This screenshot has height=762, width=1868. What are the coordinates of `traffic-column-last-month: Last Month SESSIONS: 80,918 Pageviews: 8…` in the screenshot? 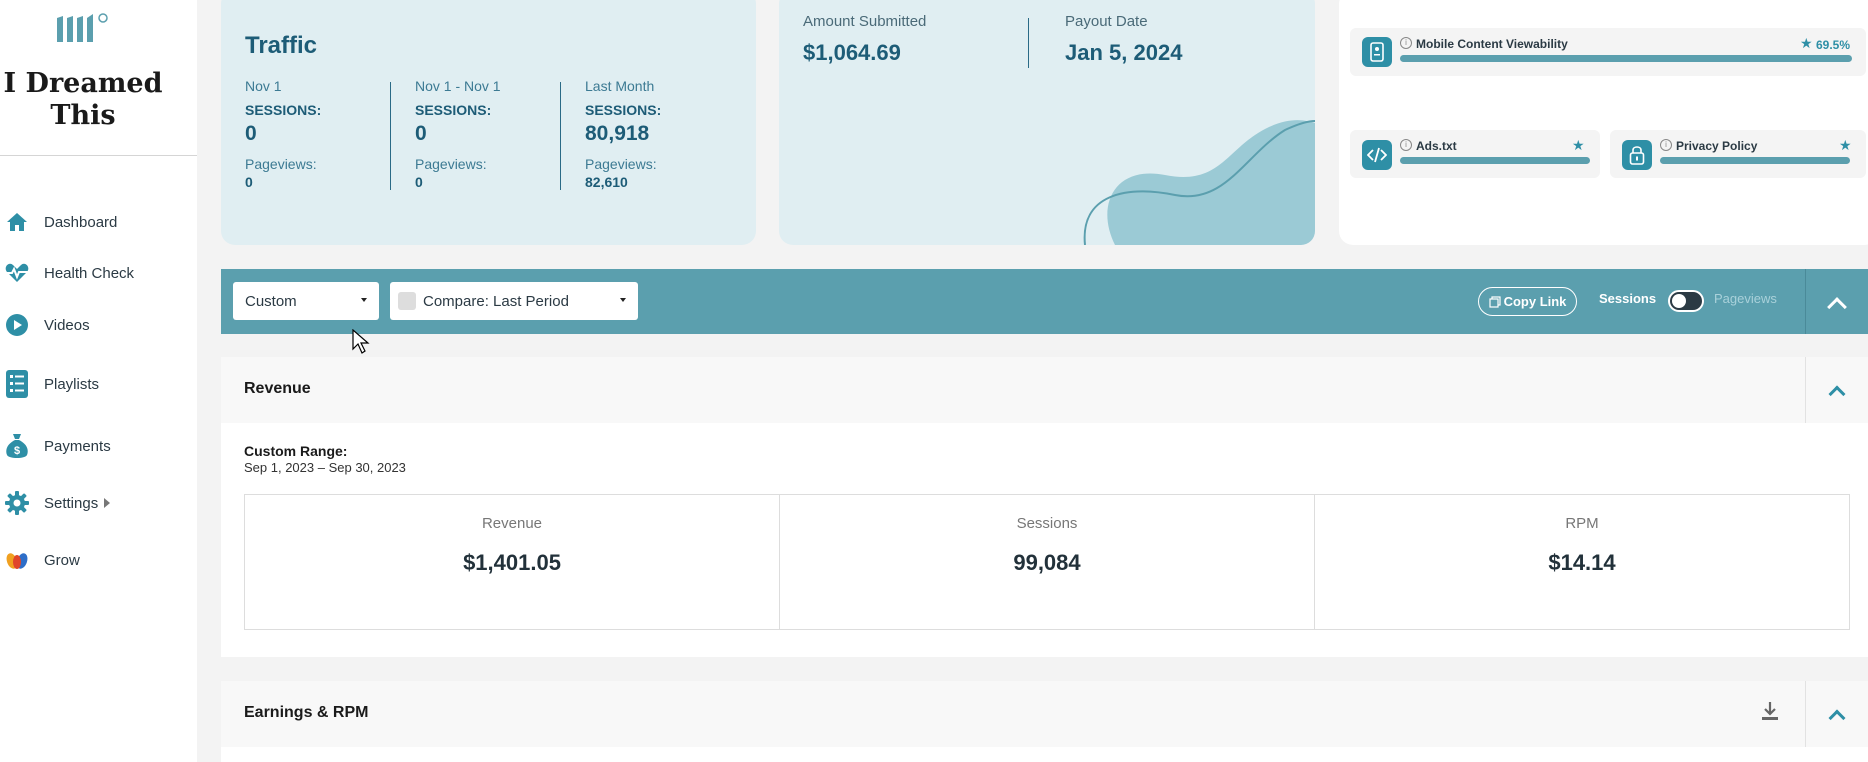 It's located at (660, 134).